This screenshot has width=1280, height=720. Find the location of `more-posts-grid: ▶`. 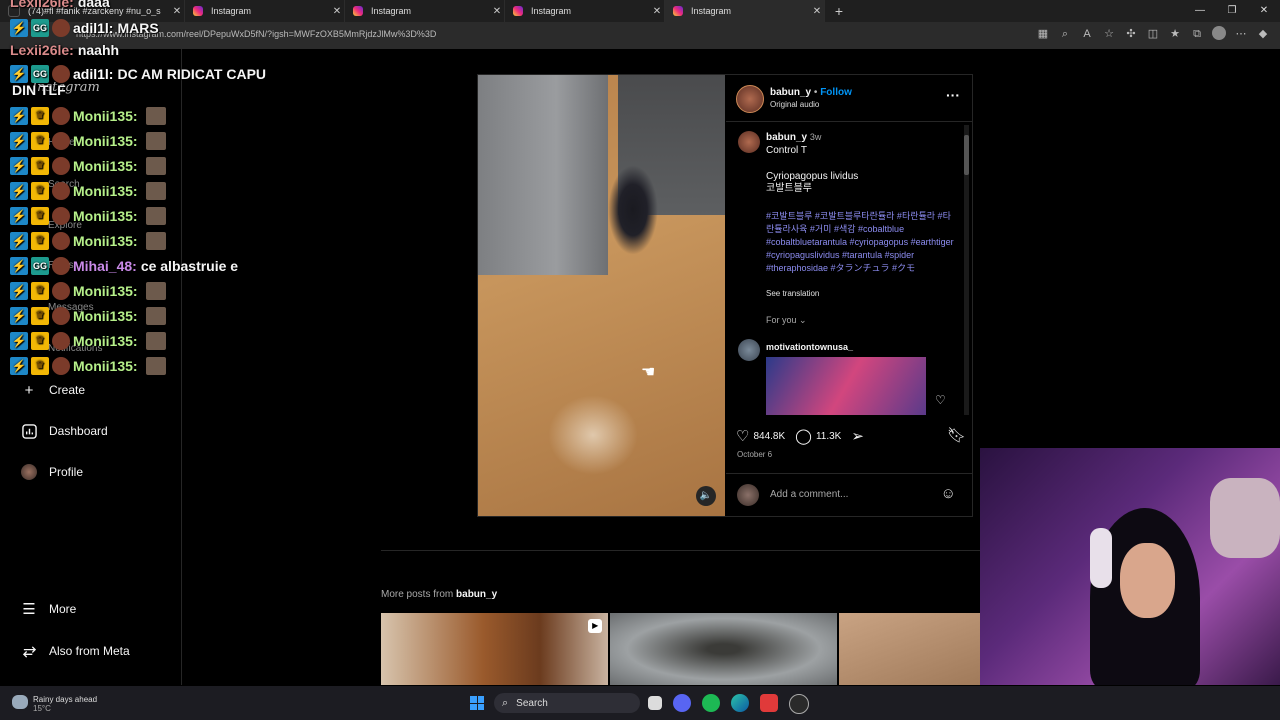

more-posts-grid: ▶ is located at coordinates (680, 649).